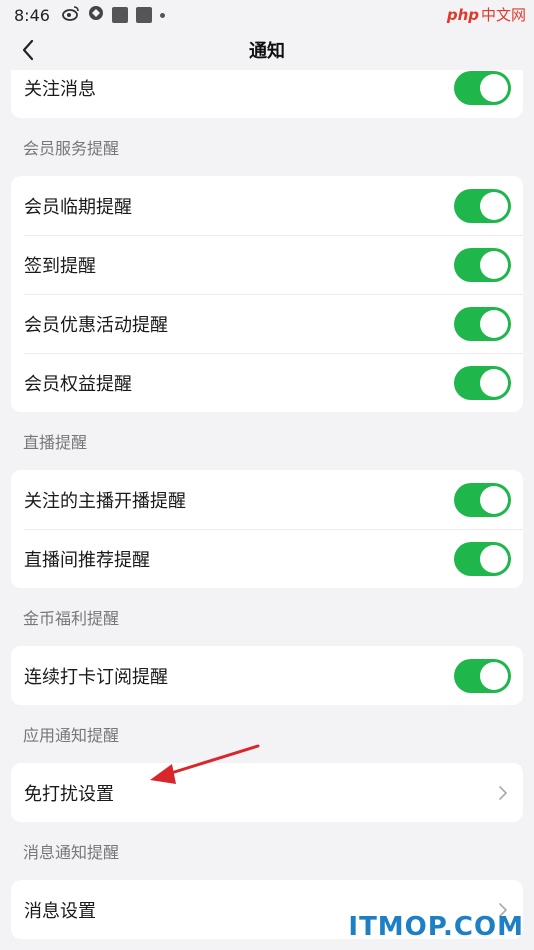 This screenshot has width=534, height=950. What do you see at coordinates (162, 15) in the screenshot?
I see `more-notifications-dot-icon` at bounding box center [162, 15].